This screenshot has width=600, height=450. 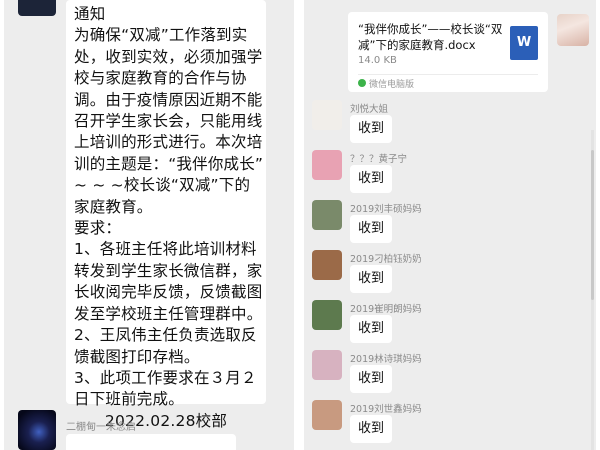 What do you see at coordinates (430, 37) in the screenshot?
I see `file-name: “我伴你成长”——校长谈“双减”下的家庭教育.docx` at bounding box center [430, 37].